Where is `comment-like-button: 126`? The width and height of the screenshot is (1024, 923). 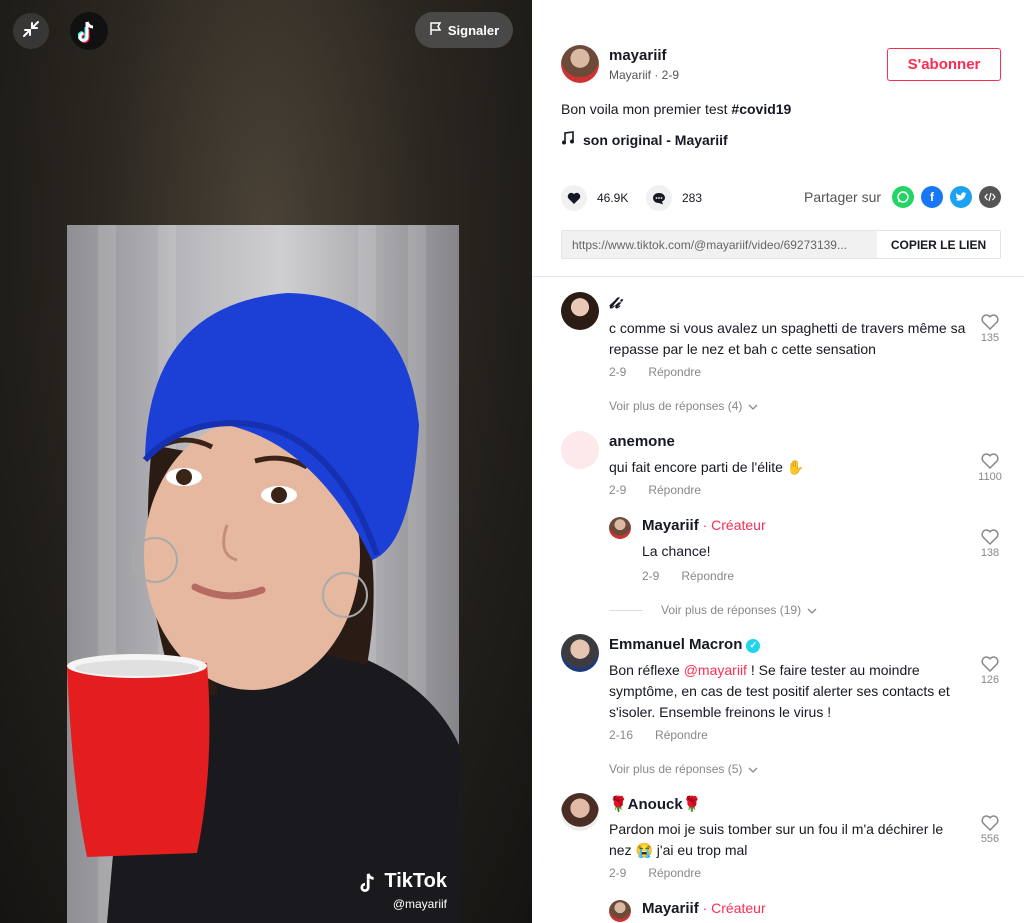 comment-like-button: 126 is located at coordinates (990, 671).